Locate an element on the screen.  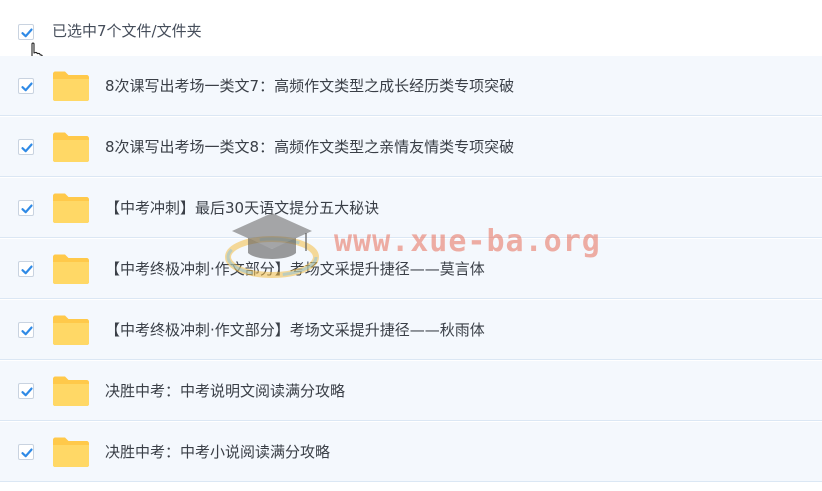
file-name: 8次课写出考场一类文7：高频作文类型之成长经历类专项突破 is located at coordinates (309, 86).